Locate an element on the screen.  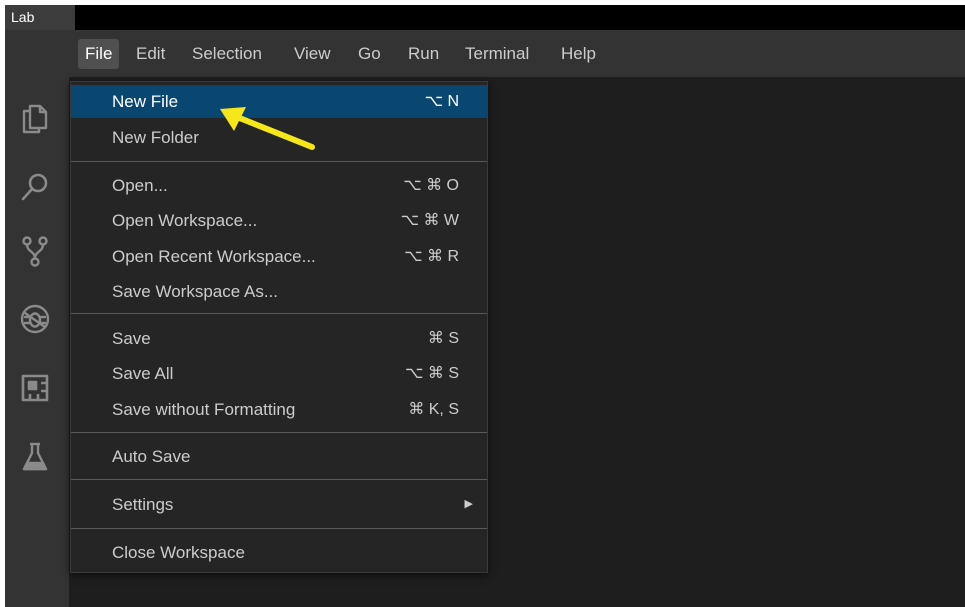
annotation-arrow-icon is located at coordinates (267, 128).